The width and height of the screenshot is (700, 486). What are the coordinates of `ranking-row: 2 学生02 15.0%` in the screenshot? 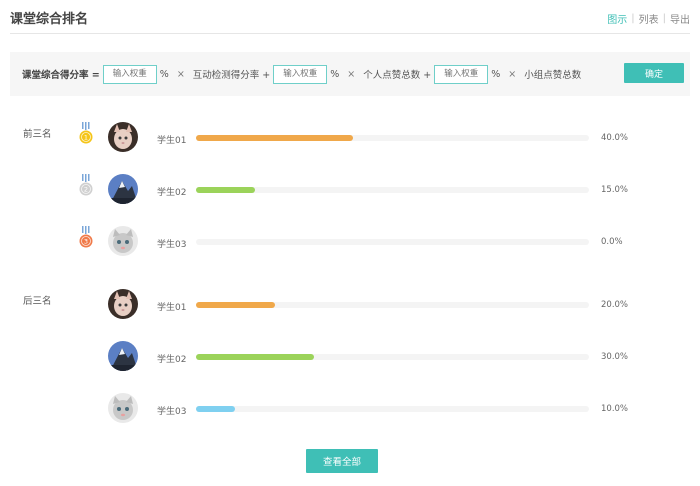 It's located at (350, 190).